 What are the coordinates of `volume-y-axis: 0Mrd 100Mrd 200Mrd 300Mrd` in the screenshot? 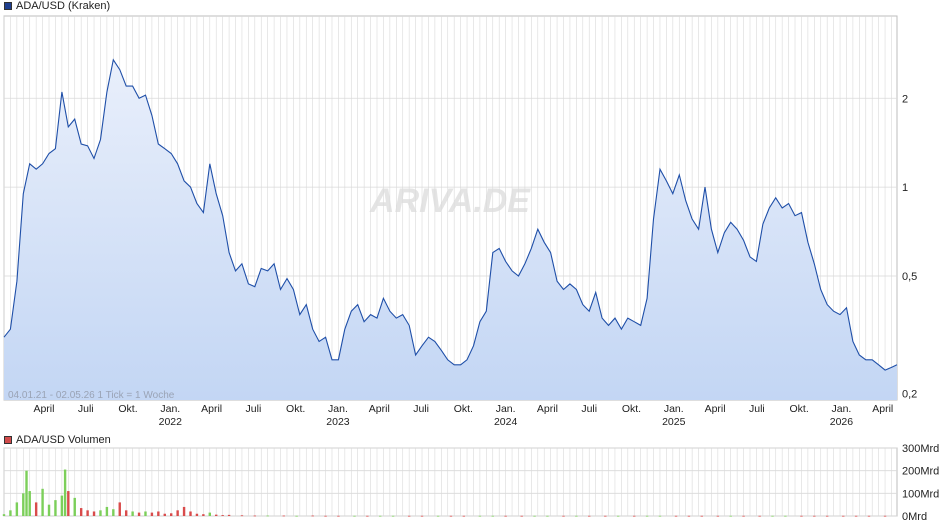 It's located at (920, 483).